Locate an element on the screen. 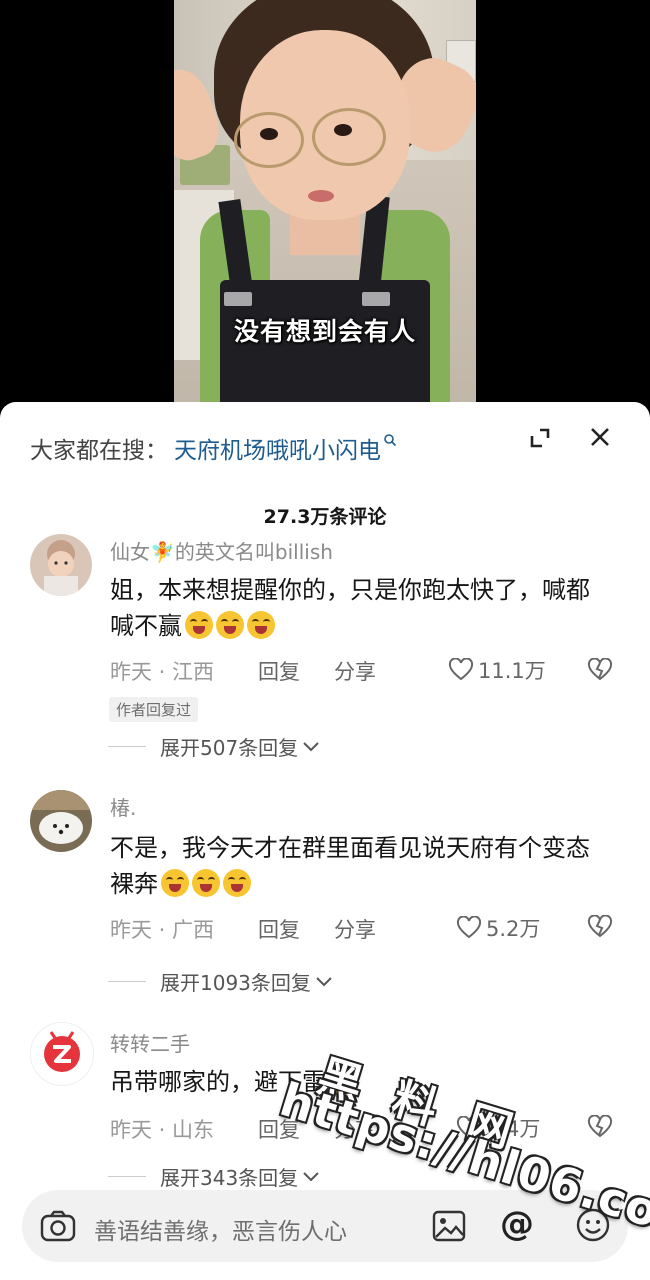 The width and height of the screenshot is (650, 1280). trending-search-term: 天府机场哦吼小闪电 is located at coordinates (277, 448).